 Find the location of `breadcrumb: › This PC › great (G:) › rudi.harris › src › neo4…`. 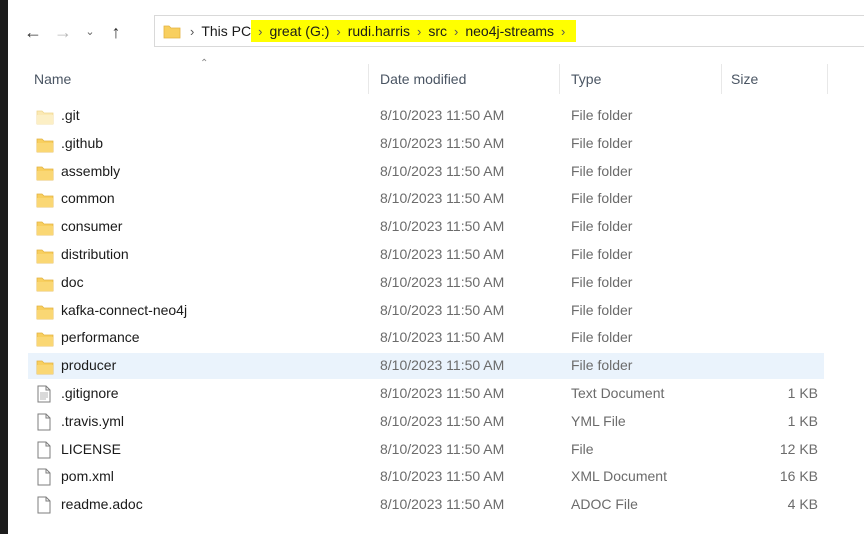

breadcrumb: › This PC › great (G:) › rudi.harris › src › neo4… is located at coordinates (380, 31).